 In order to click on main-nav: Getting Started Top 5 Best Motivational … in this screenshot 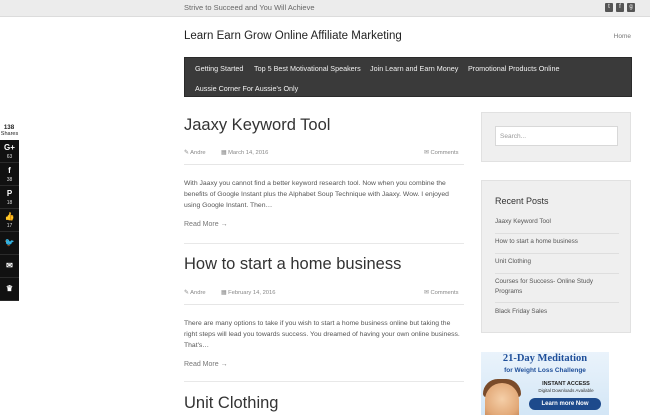, I will do `click(408, 77)`.